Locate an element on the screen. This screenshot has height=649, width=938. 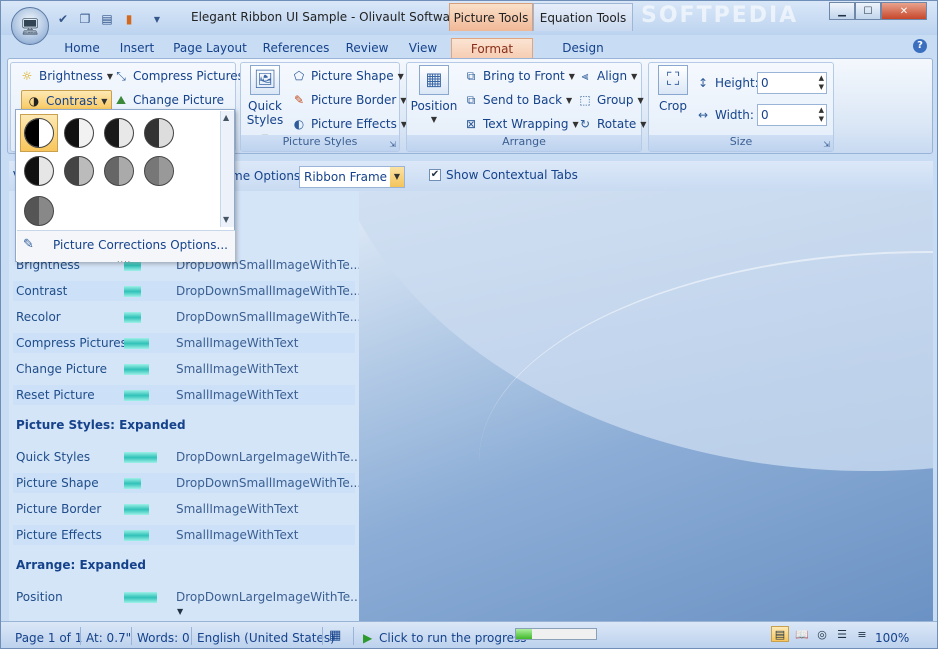
rotate-button: ↻ Rotate ▼ is located at coordinates (611, 124).